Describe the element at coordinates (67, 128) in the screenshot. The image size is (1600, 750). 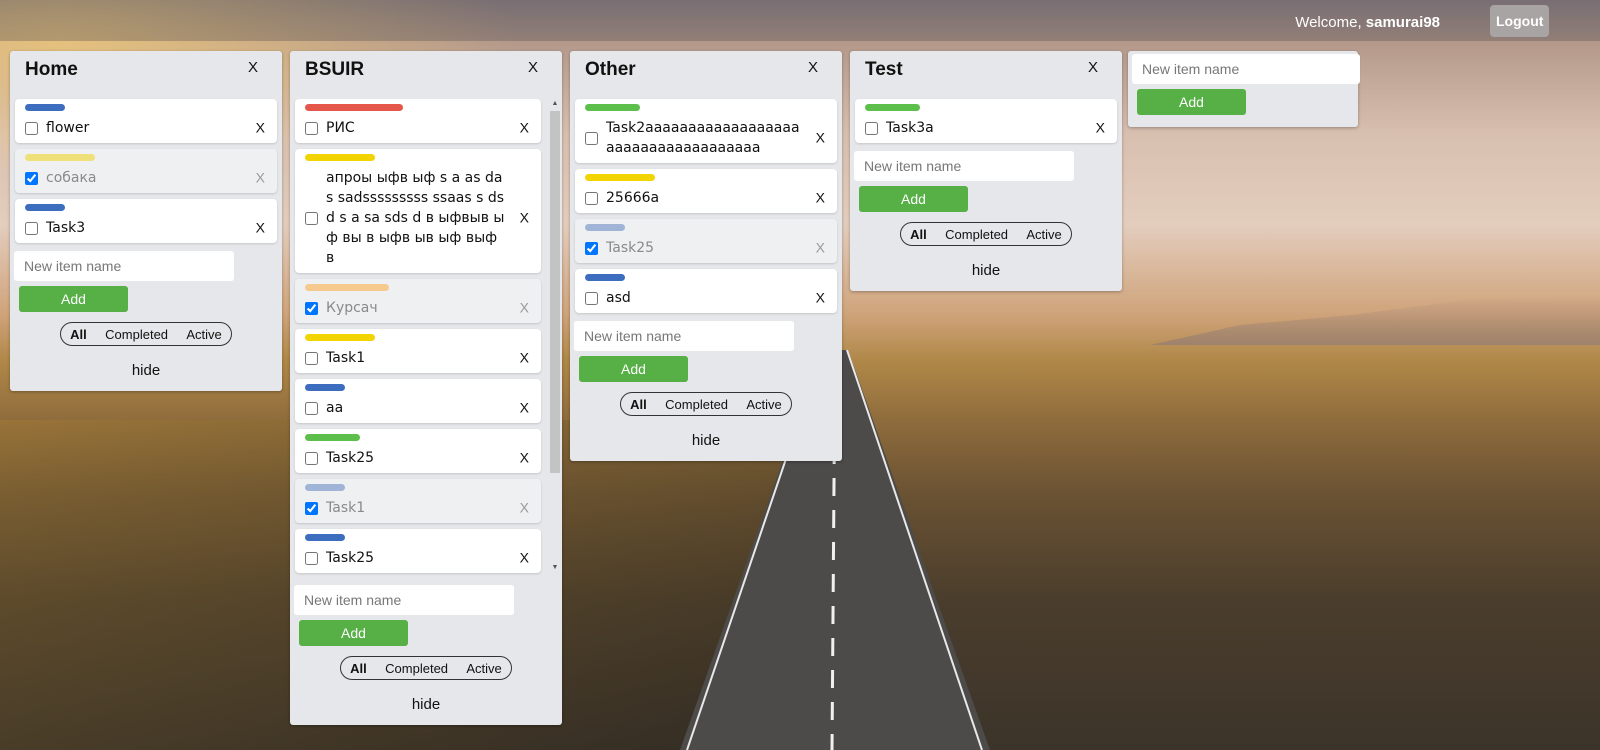
I see `task-text: flower` at that location.